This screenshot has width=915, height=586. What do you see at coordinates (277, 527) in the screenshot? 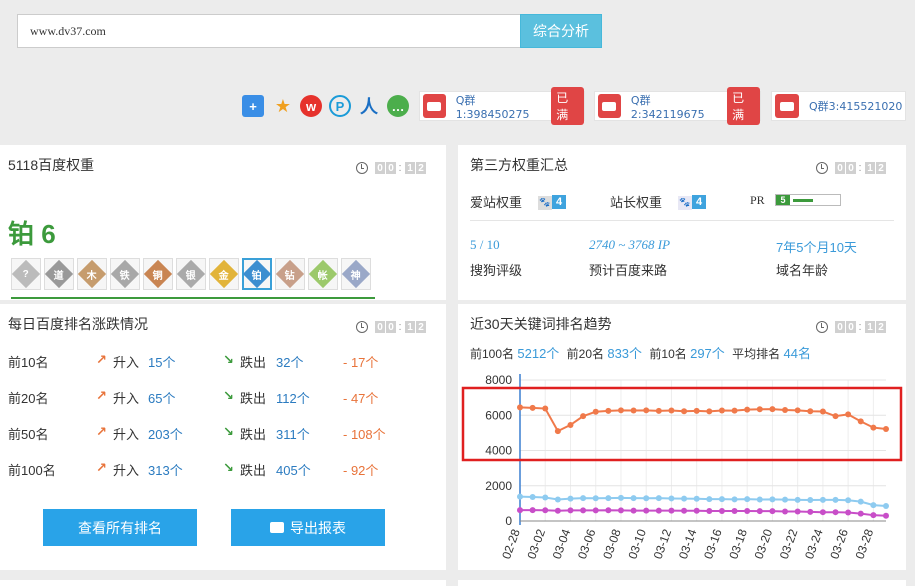
I see `printer-icon` at bounding box center [277, 527].